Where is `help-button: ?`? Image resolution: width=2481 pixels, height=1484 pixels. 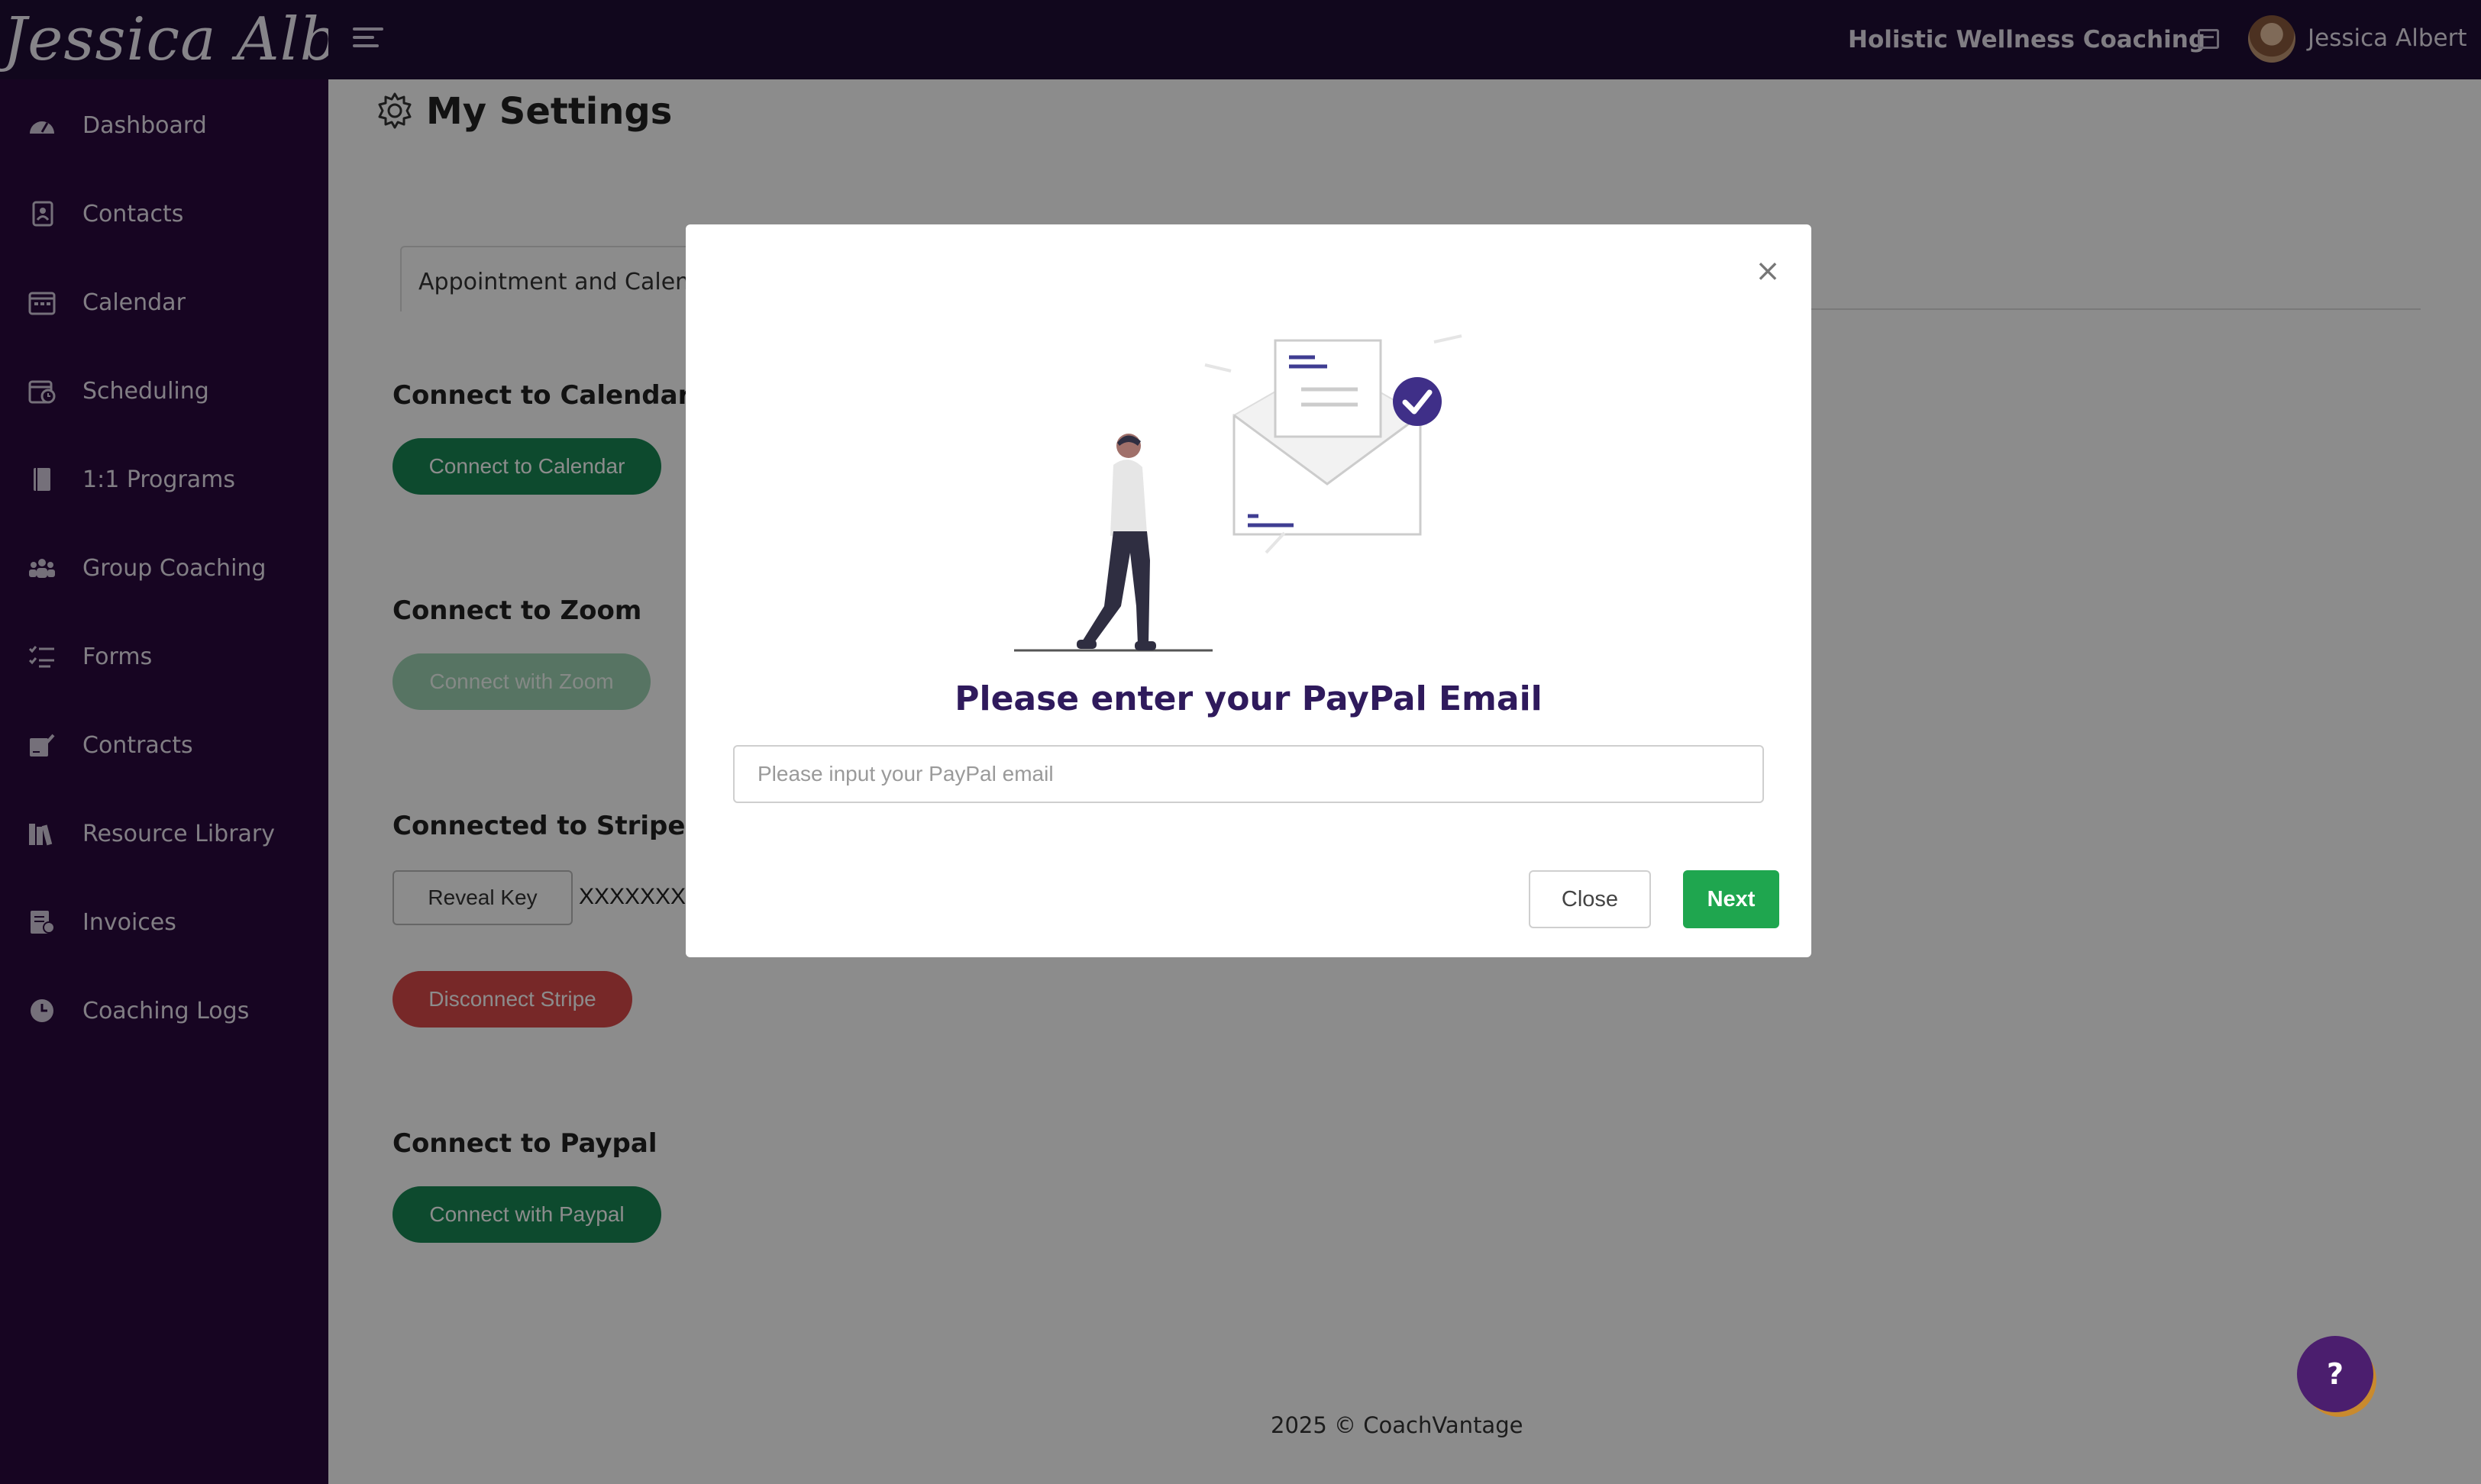 help-button: ? is located at coordinates (2335, 1374).